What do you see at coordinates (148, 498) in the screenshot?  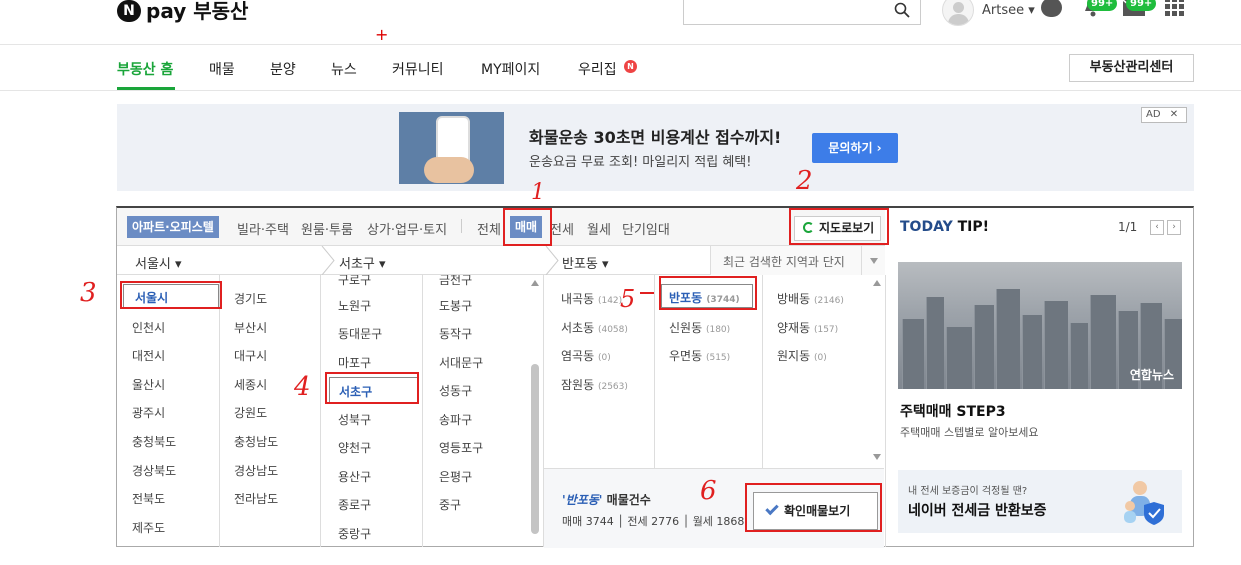 I see `city-item: 전북도` at bounding box center [148, 498].